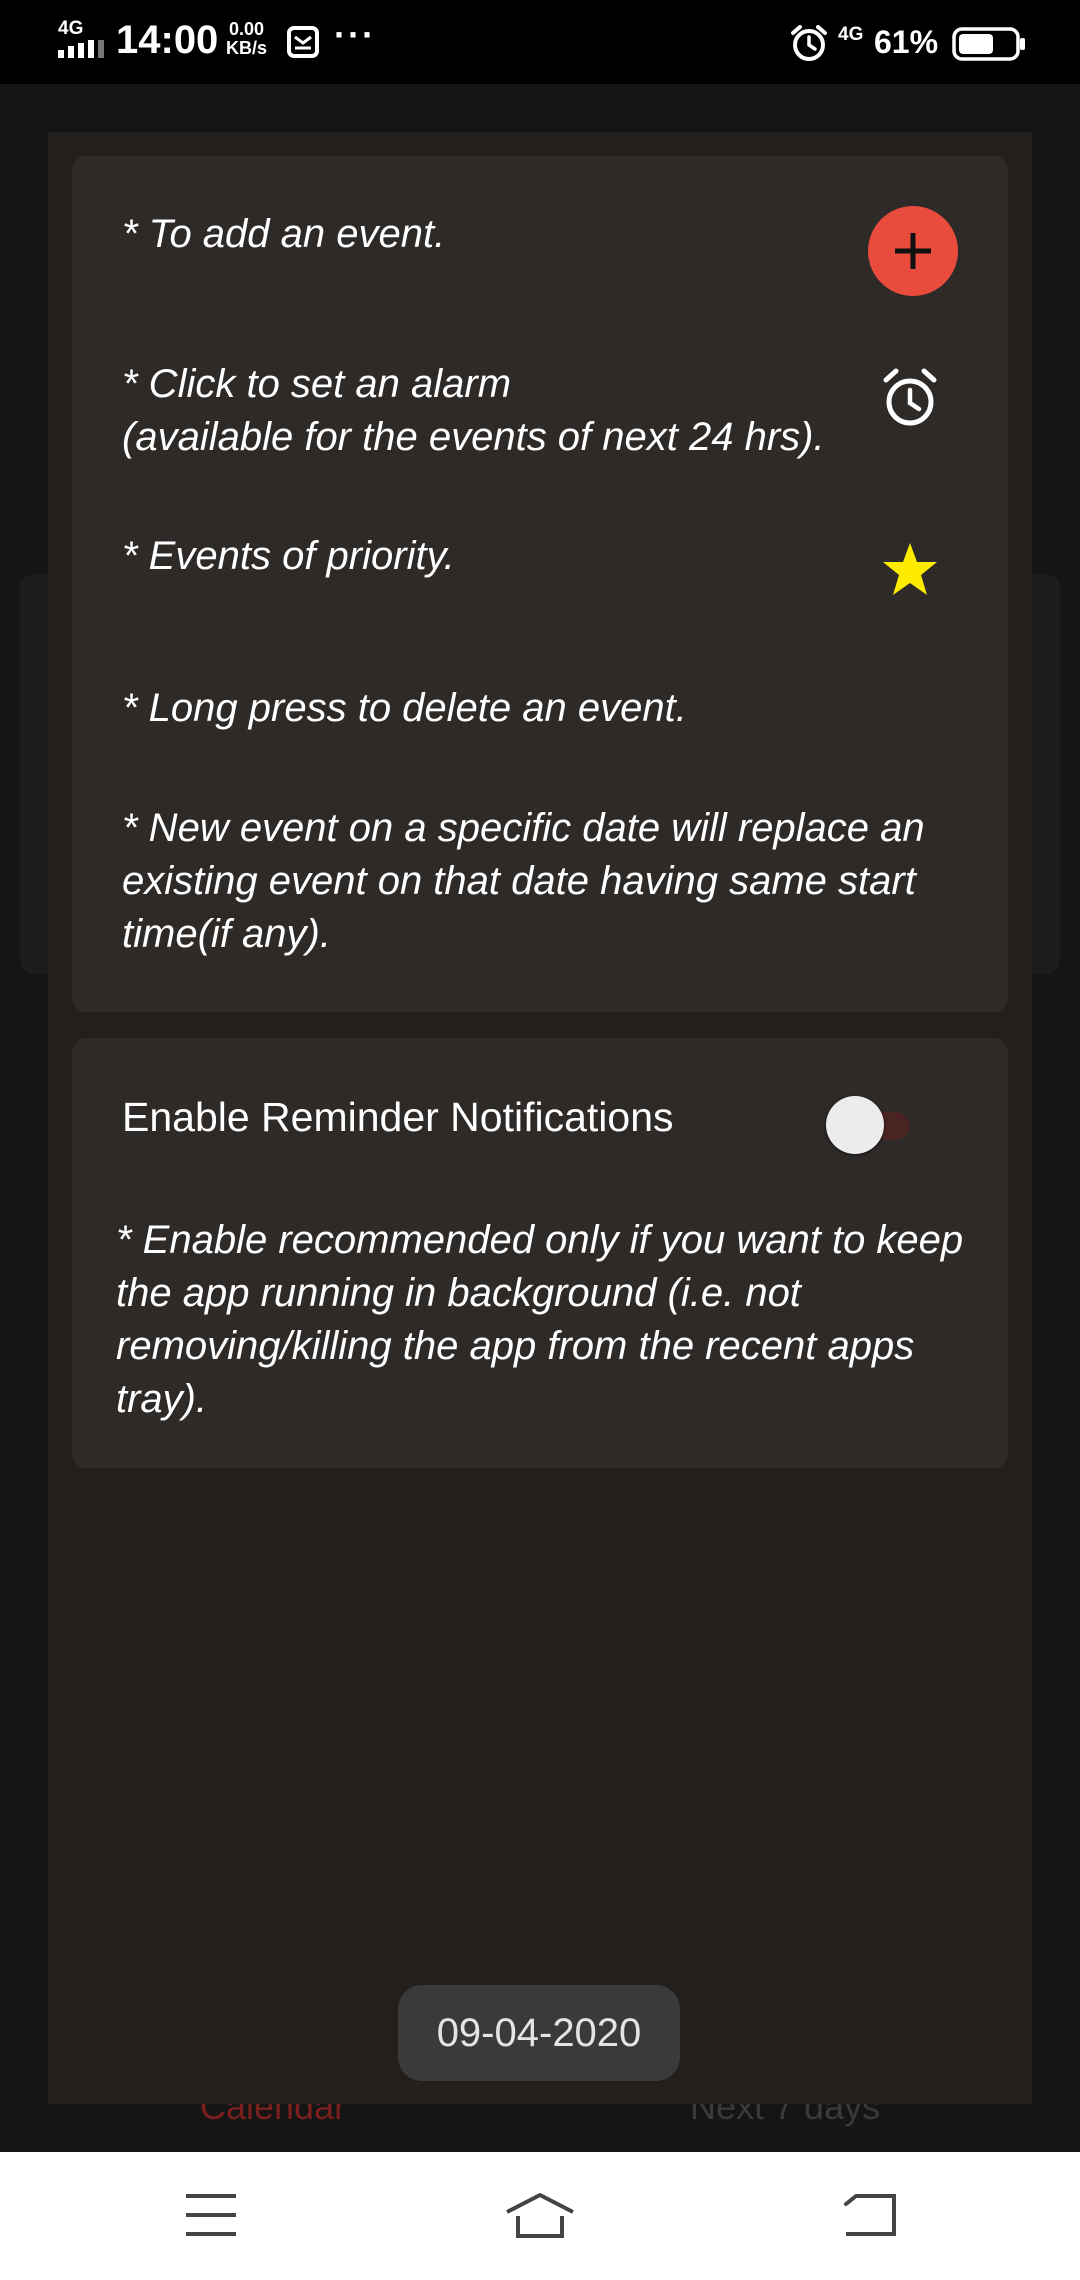  Describe the element at coordinates (303, 42) in the screenshot. I see `message-icon` at that location.